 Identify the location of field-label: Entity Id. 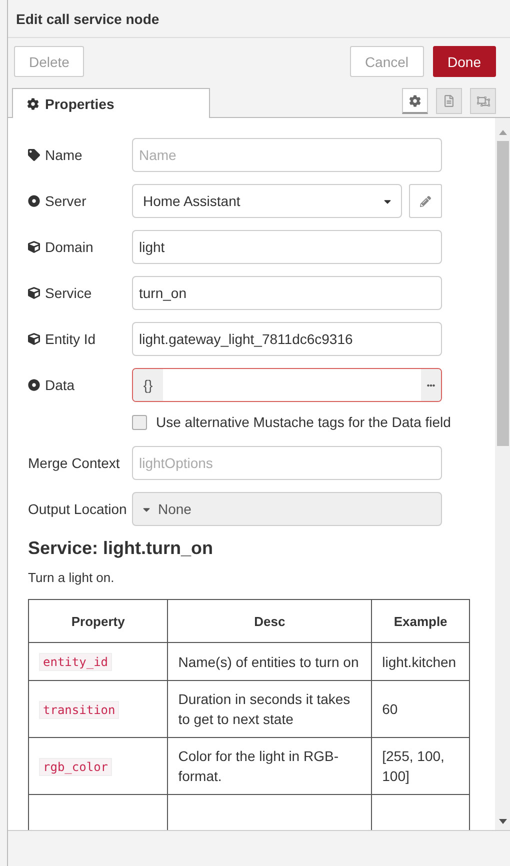
(70, 339).